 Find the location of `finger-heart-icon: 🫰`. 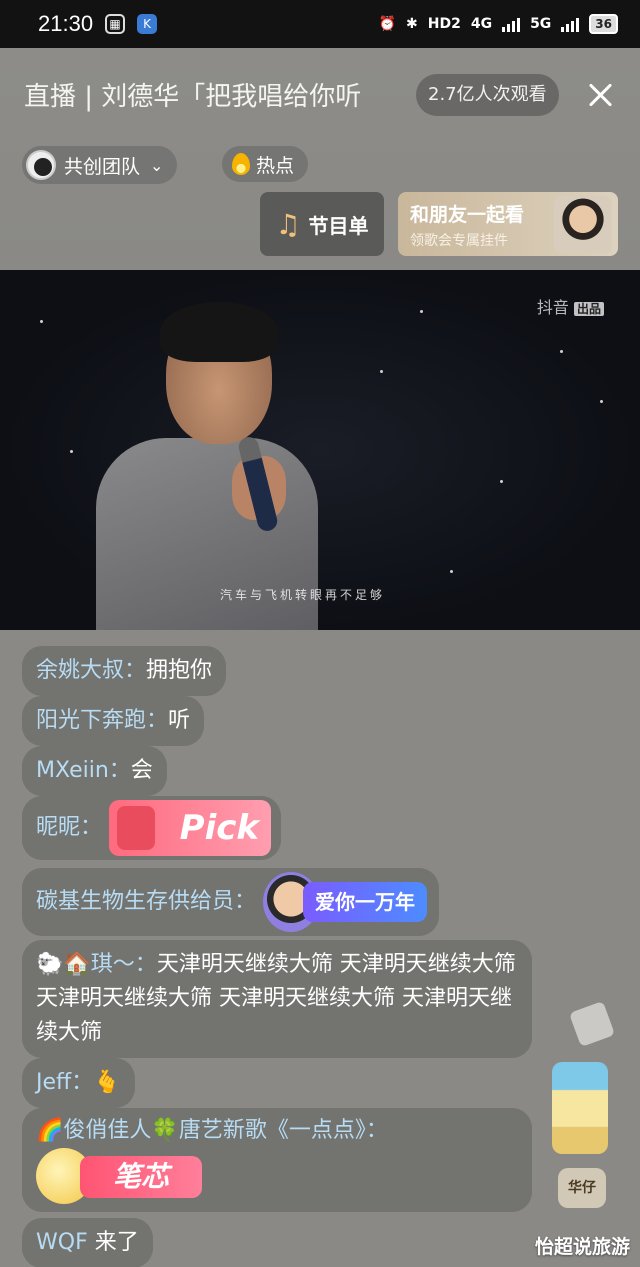

finger-heart-icon: 🫰 is located at coordinates (107, 1082).